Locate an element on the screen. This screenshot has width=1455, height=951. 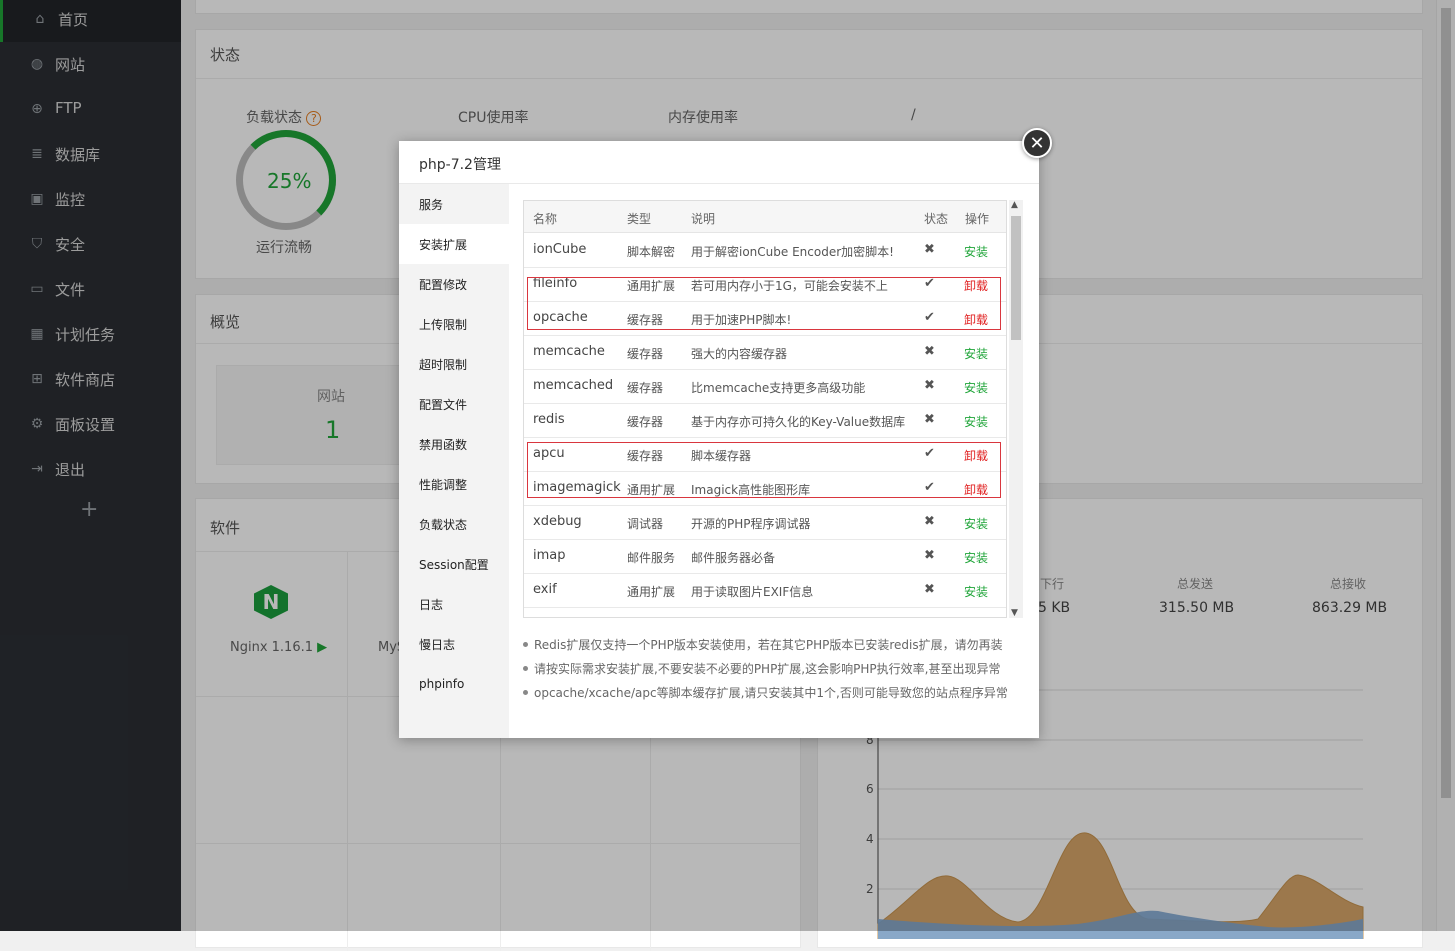
table-row: exif 通用扩展 用于读取图片EXIF信息 ✖ 安装 is located at coordinates (765, 591).